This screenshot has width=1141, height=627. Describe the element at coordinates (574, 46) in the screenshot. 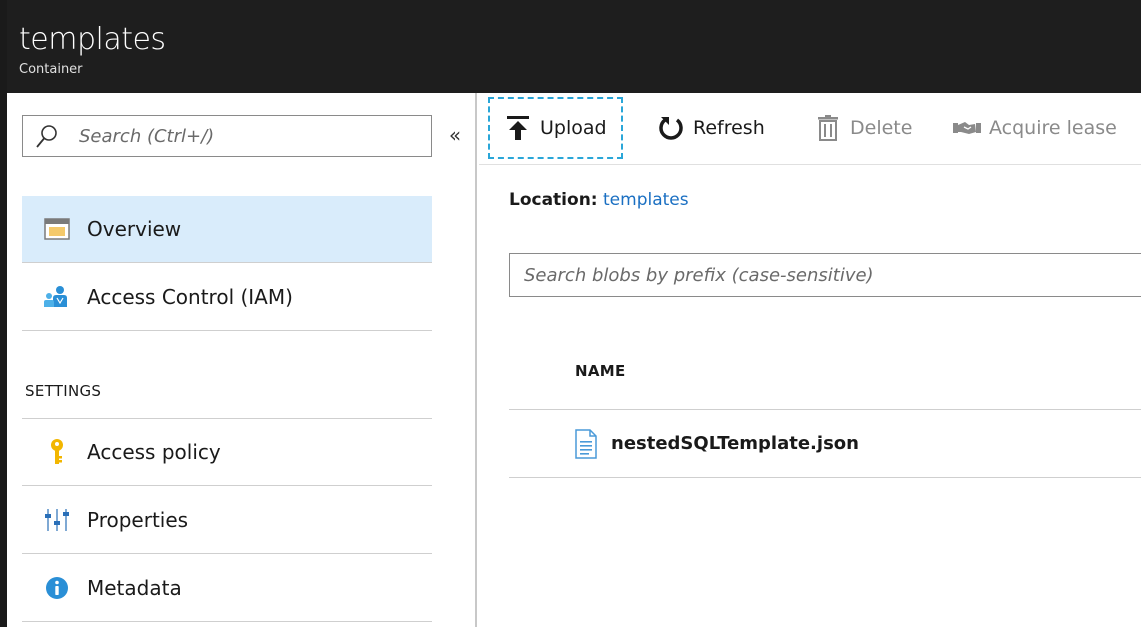

I see `blade-header: templates Container` at that location.